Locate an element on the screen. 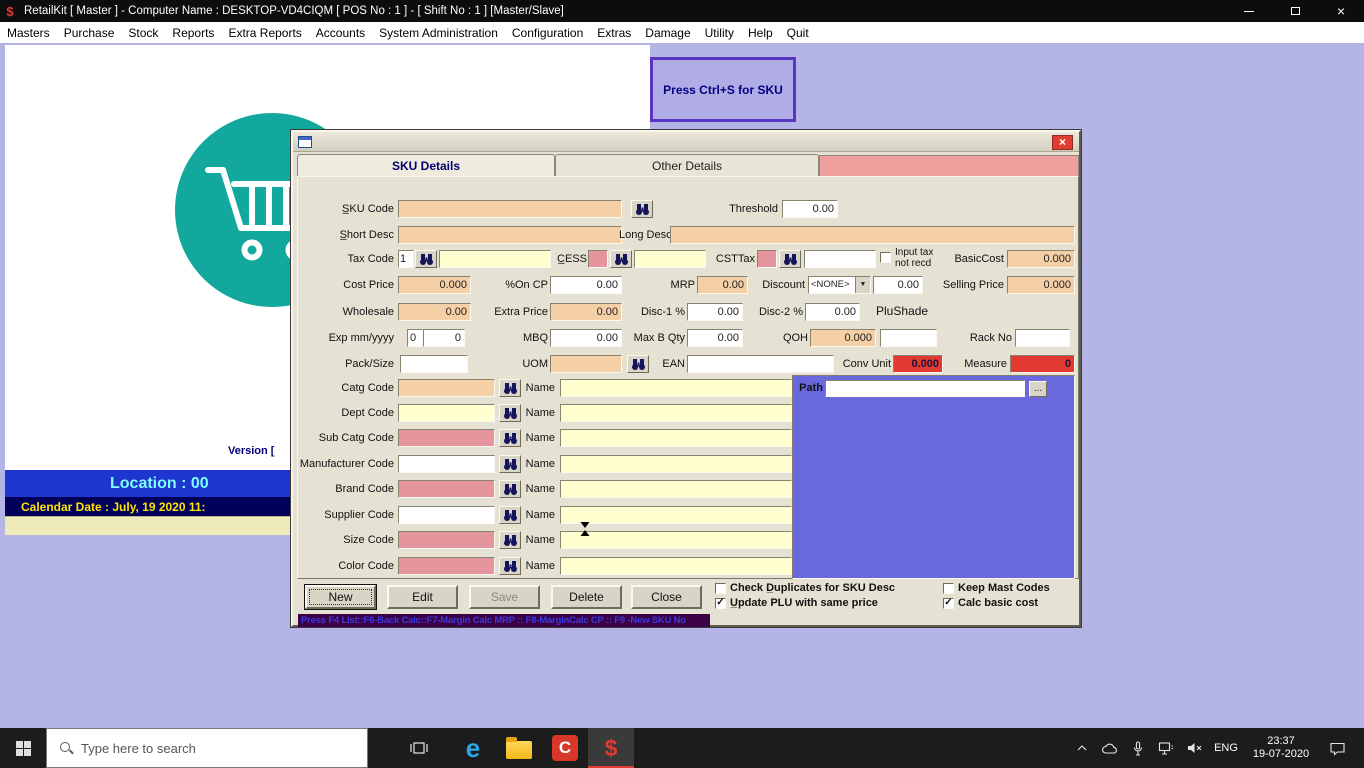 The height and width of the screenshot is (768, 1364). catg-code-lookup-button is located at coordinates (510, 388).